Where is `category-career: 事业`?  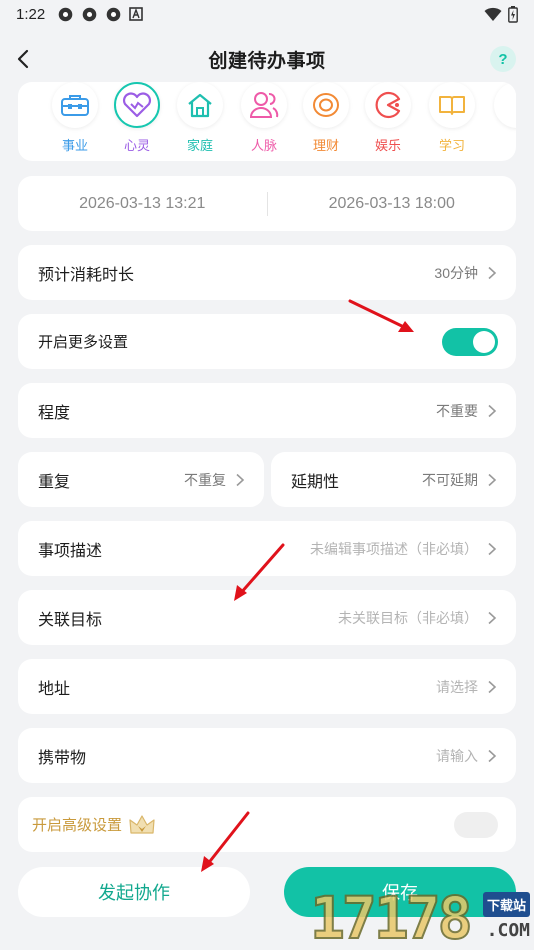 category-career: 事业 is located at coordinates (75, 118).